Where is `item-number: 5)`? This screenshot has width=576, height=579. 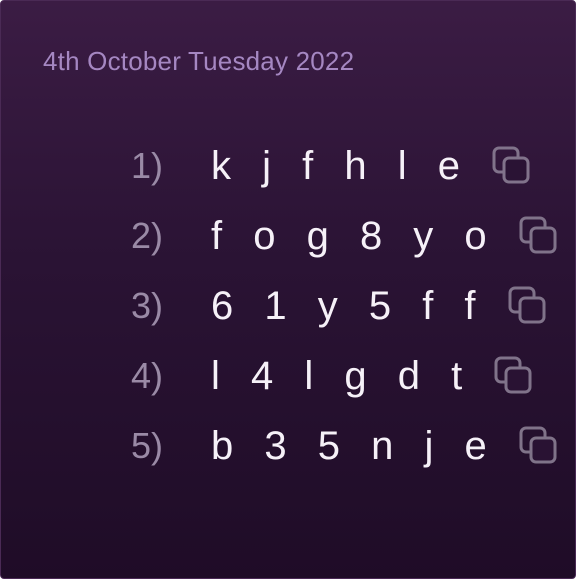 item-number: 5) is located at coordinates (147, 445).